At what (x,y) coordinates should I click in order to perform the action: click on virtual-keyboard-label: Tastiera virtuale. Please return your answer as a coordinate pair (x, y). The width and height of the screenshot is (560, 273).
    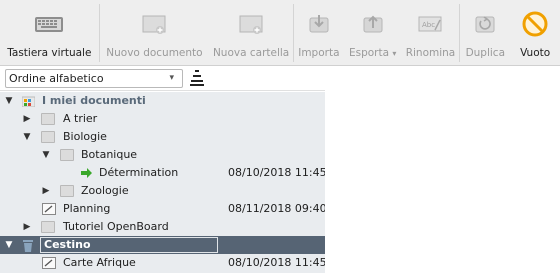
    Looking at the image, I should click on (49, 53).